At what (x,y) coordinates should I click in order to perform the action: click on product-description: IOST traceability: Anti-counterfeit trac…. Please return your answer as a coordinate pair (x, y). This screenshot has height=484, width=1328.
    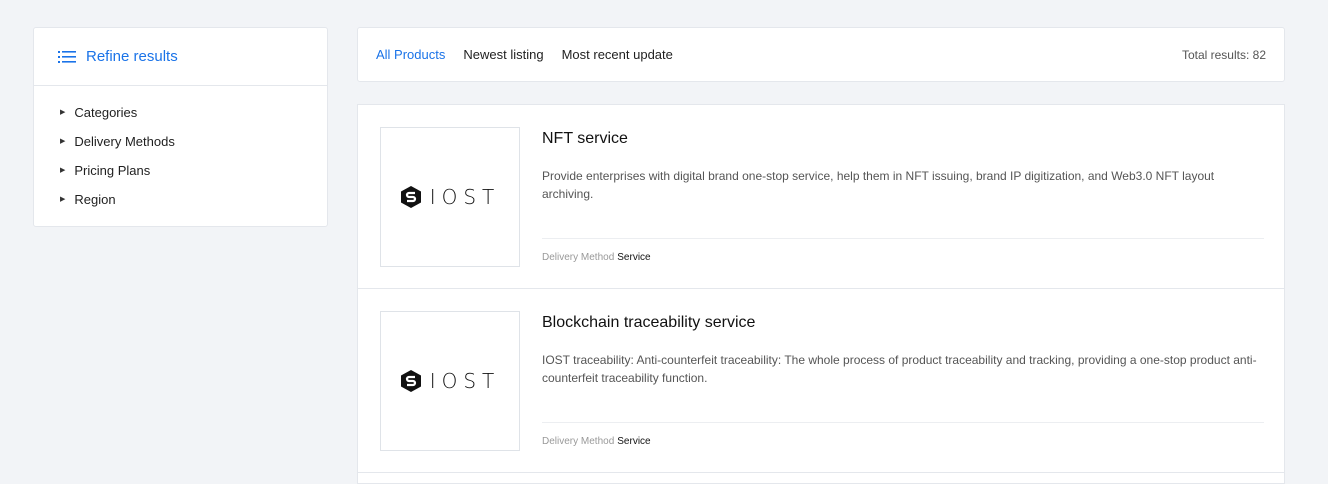
    Looking at the image, I should click on (899, 369).